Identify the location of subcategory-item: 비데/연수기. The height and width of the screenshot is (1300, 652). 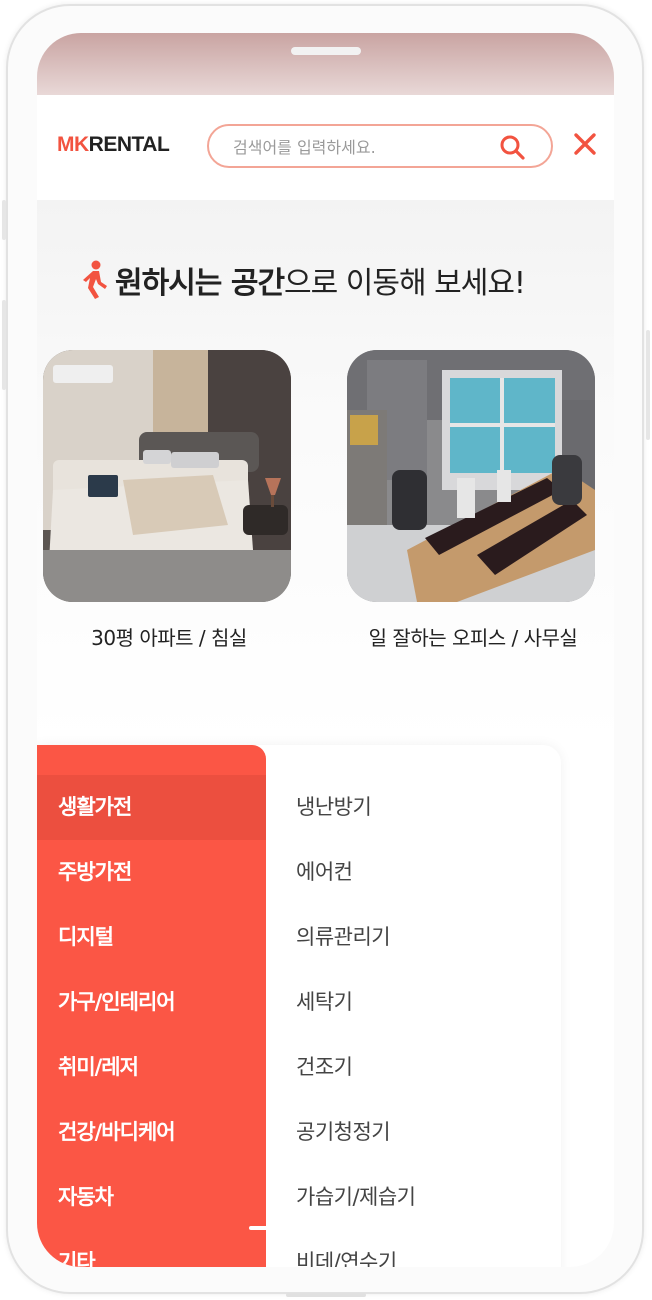
(346, 1248).